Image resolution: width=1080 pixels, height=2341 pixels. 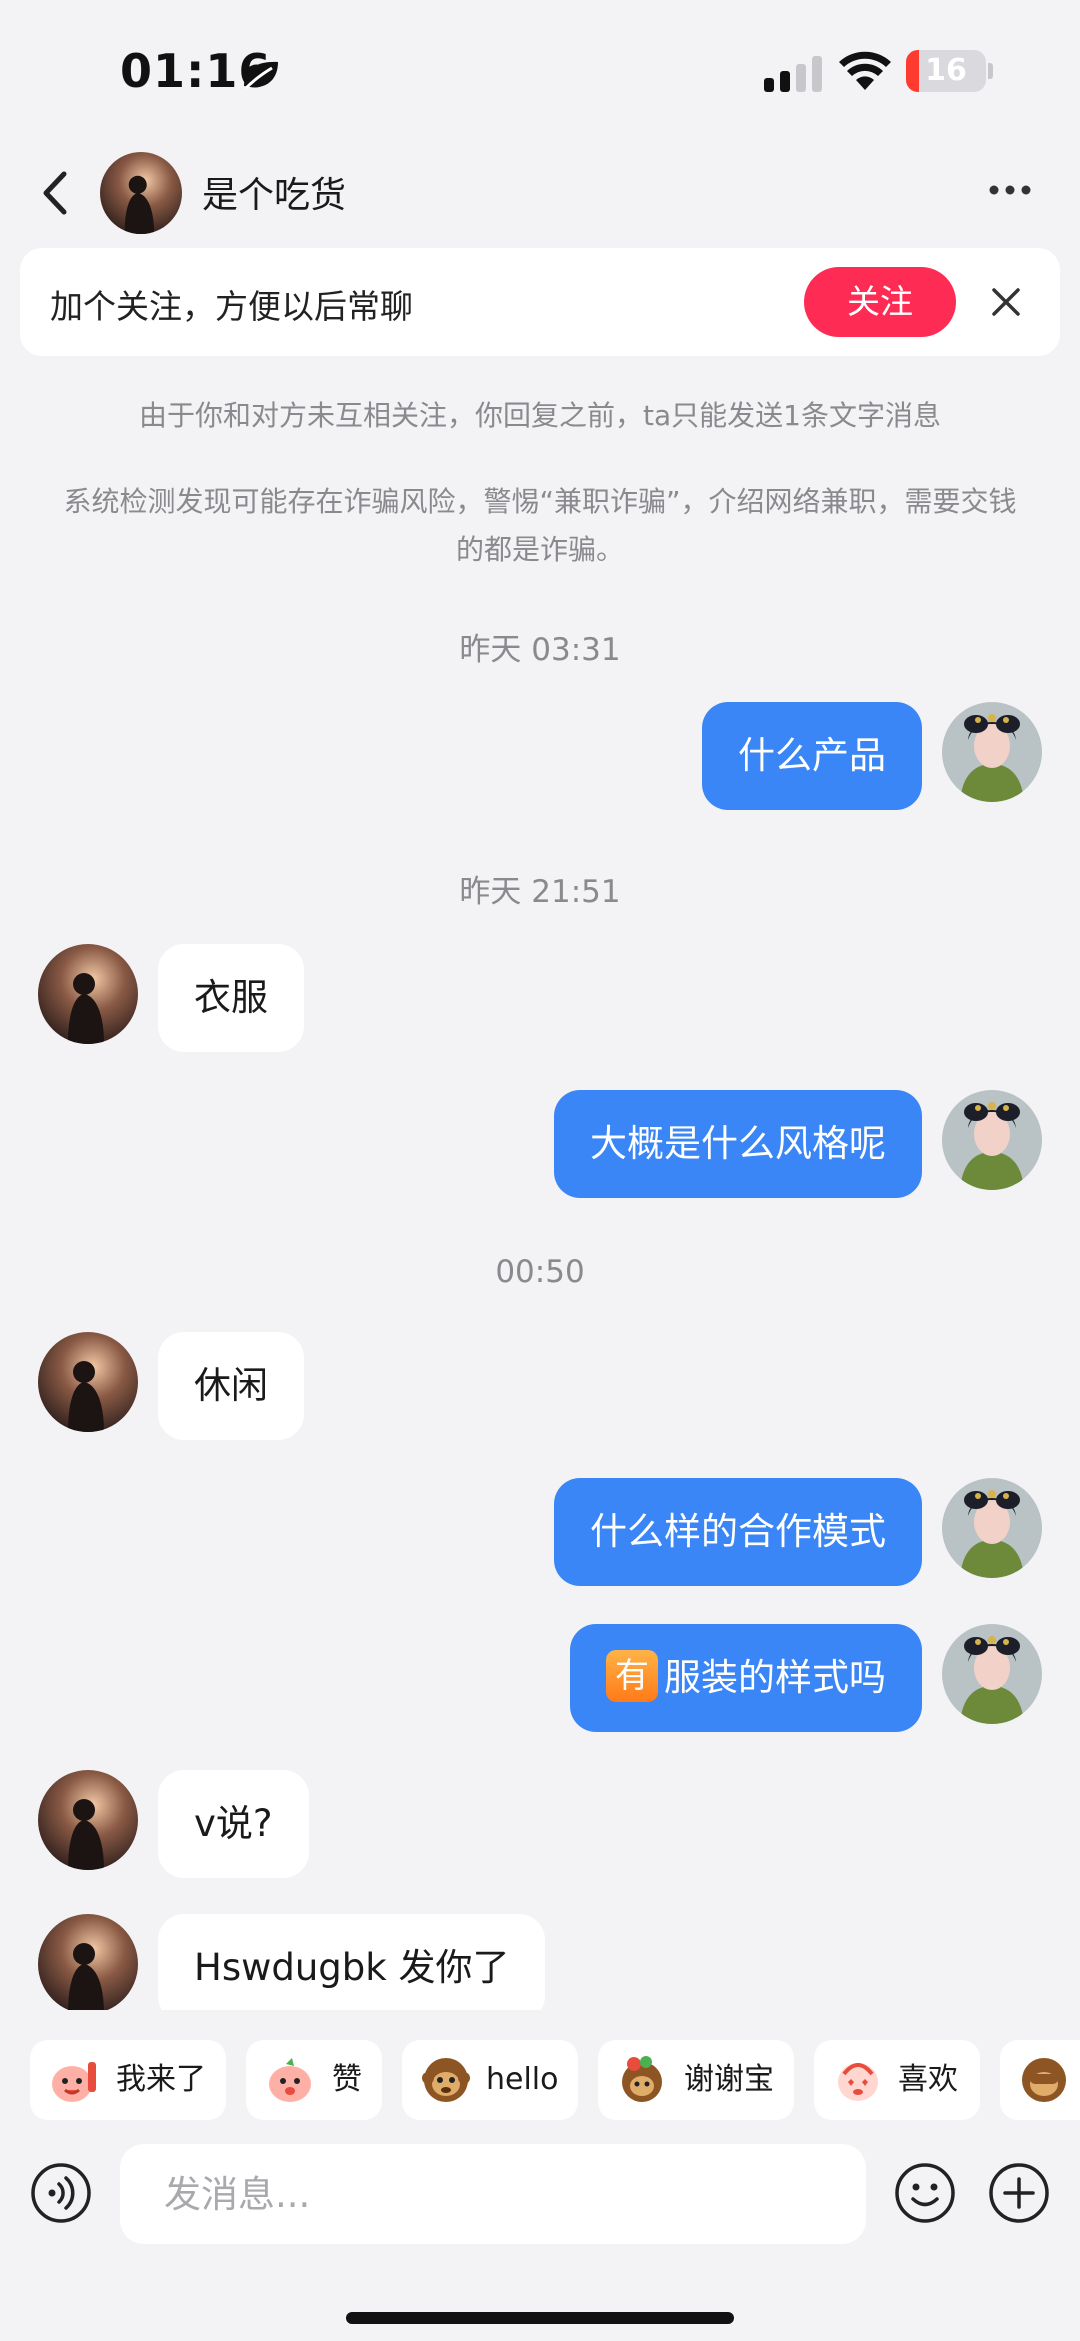 What do you see at coordinates (540, 302) in the screenshot?
I see `follow-banner: 加个关注，方便以后常聊 关注` at bounding box center [540, 302].